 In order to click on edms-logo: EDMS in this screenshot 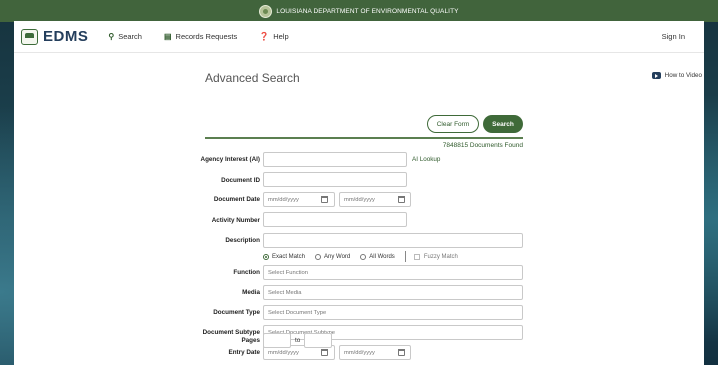, I will do `click(54, 36)`.